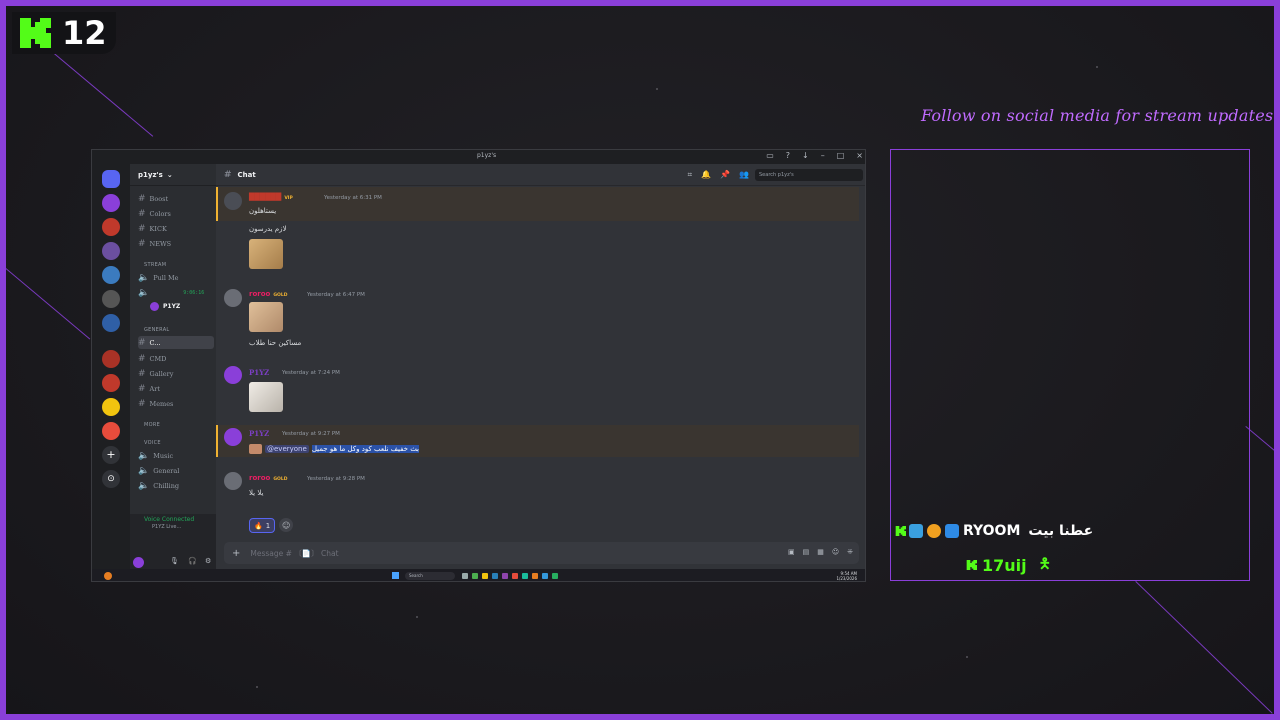 The height and width of the screenshot is (720, 1280). Describe the element at coordinates (194, 292) in the screenshot. I see `voice-timer: 9:06:16` at that location.